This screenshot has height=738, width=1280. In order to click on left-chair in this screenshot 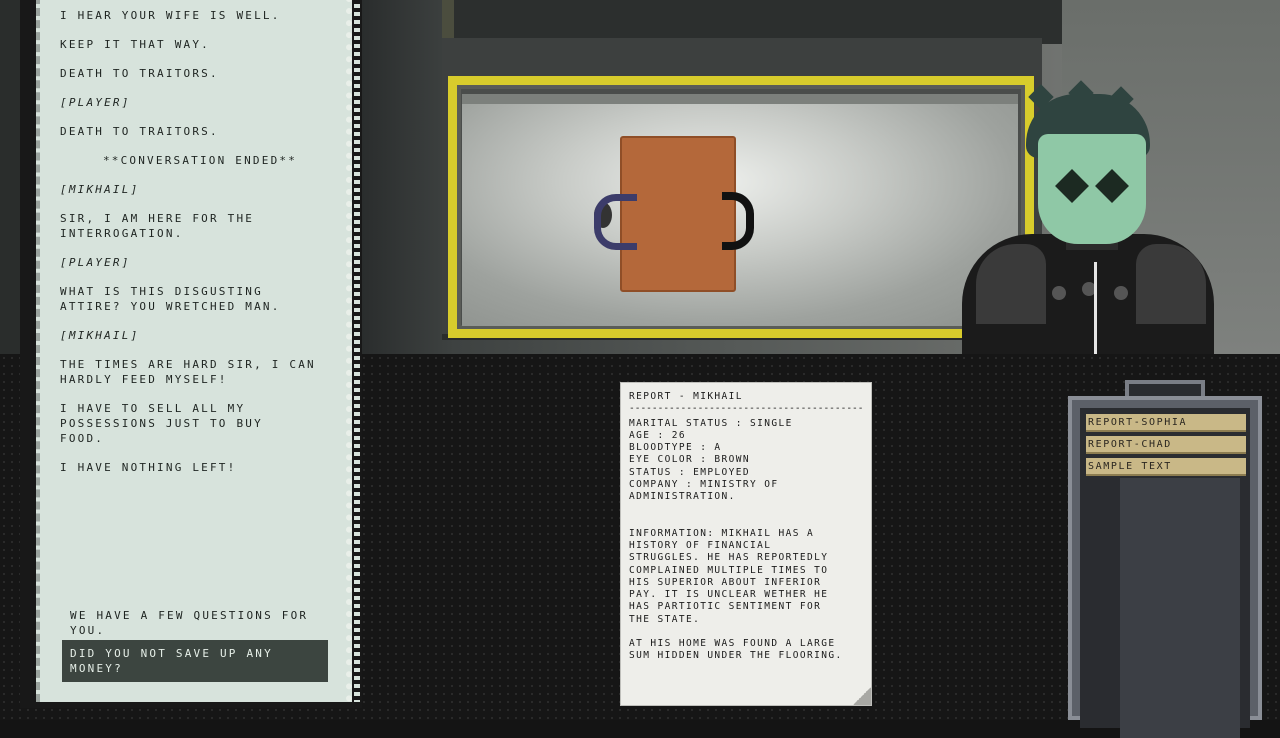, I will do `click(615, 222)`.